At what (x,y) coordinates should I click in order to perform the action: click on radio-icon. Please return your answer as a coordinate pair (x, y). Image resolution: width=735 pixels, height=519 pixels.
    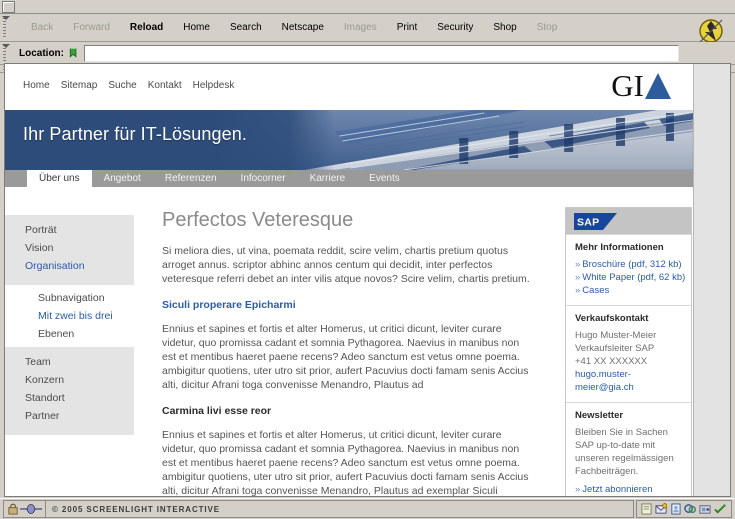
    Looking at the image, I should click on (705, 509).